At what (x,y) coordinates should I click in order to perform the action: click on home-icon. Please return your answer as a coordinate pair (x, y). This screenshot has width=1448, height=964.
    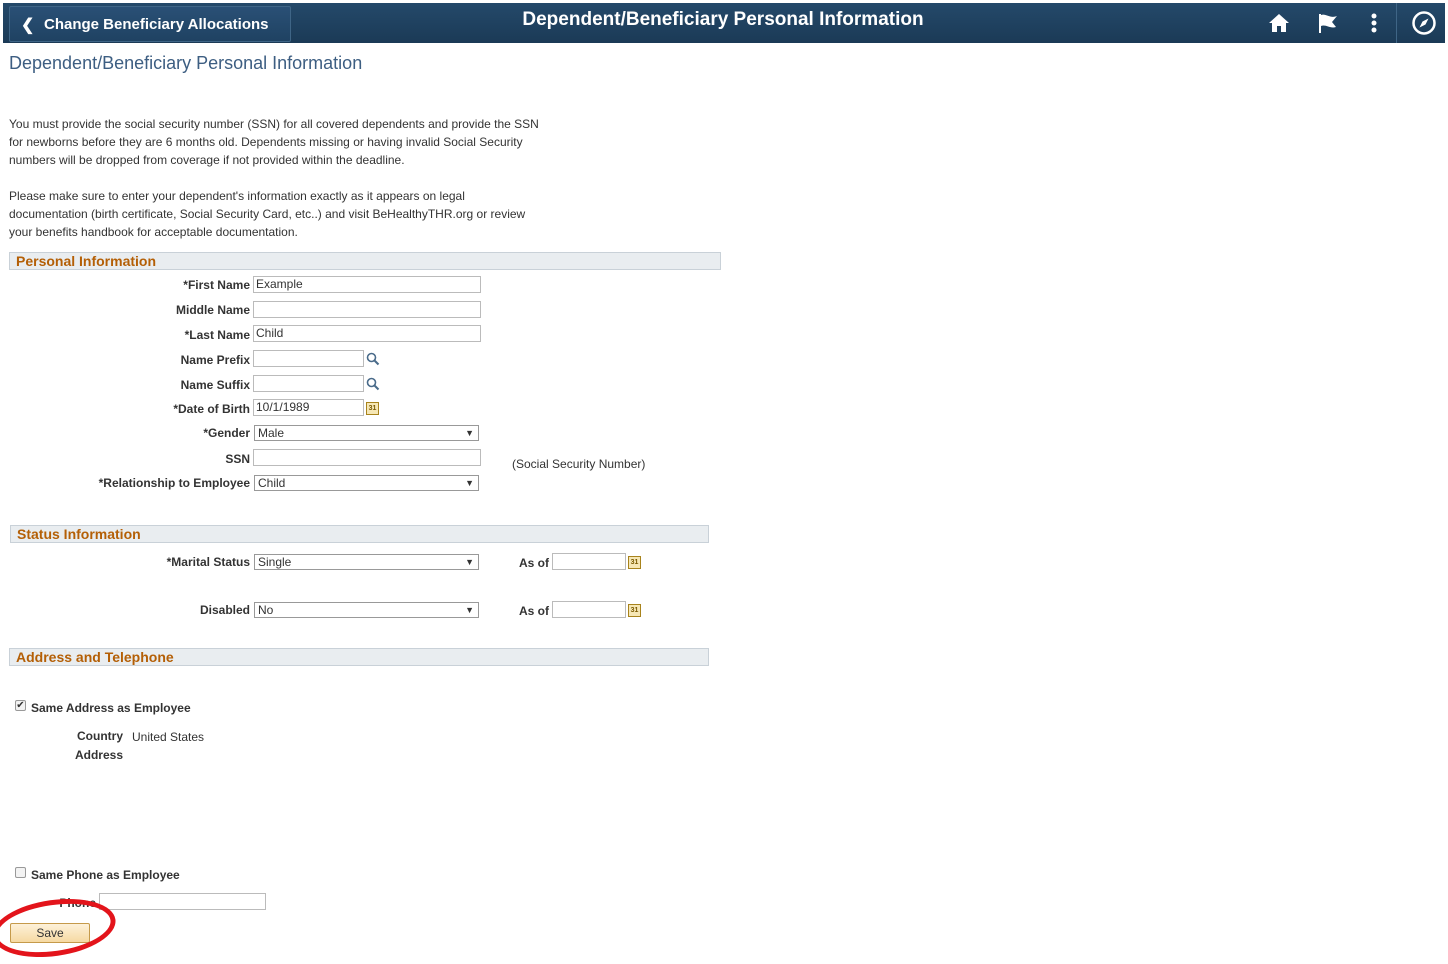
    Looking at the image, I should click on (1279, 23).